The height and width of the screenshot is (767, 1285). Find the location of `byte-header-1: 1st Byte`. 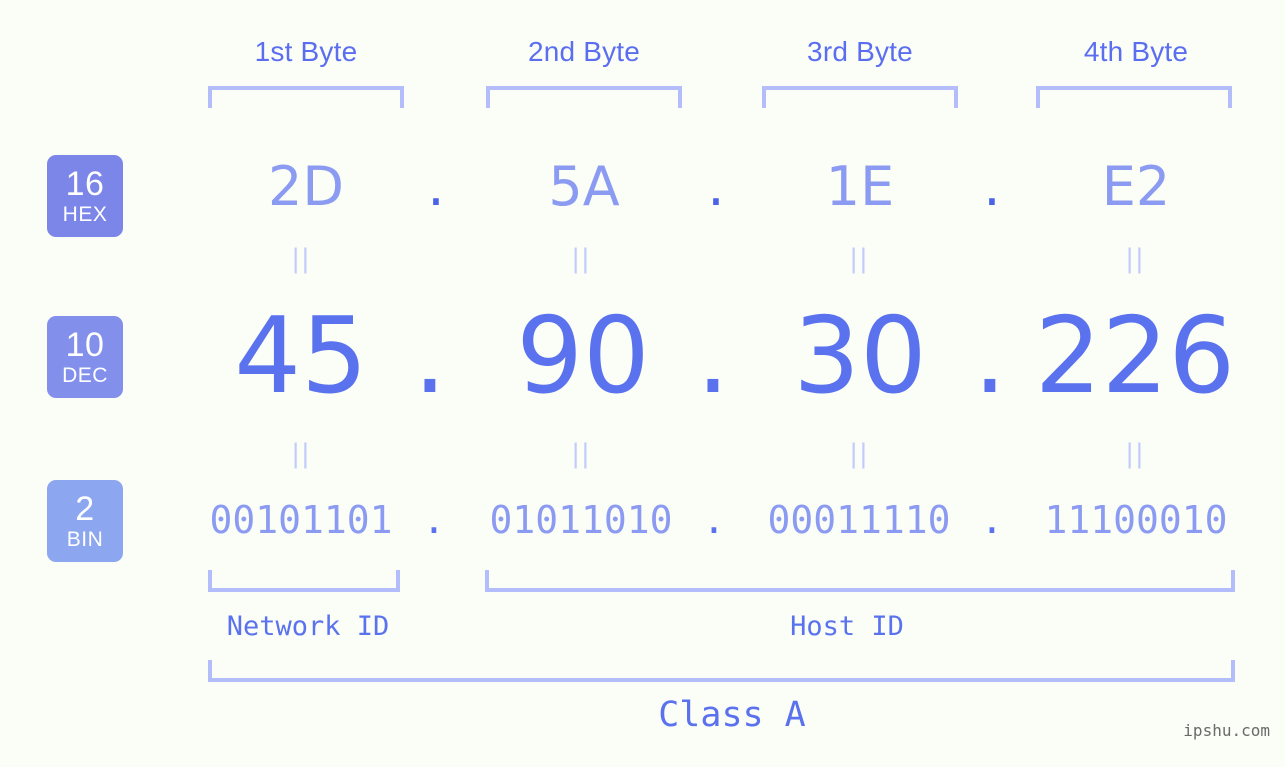

byte-header-1: 1st Byte is located at coordinates (306, 51).